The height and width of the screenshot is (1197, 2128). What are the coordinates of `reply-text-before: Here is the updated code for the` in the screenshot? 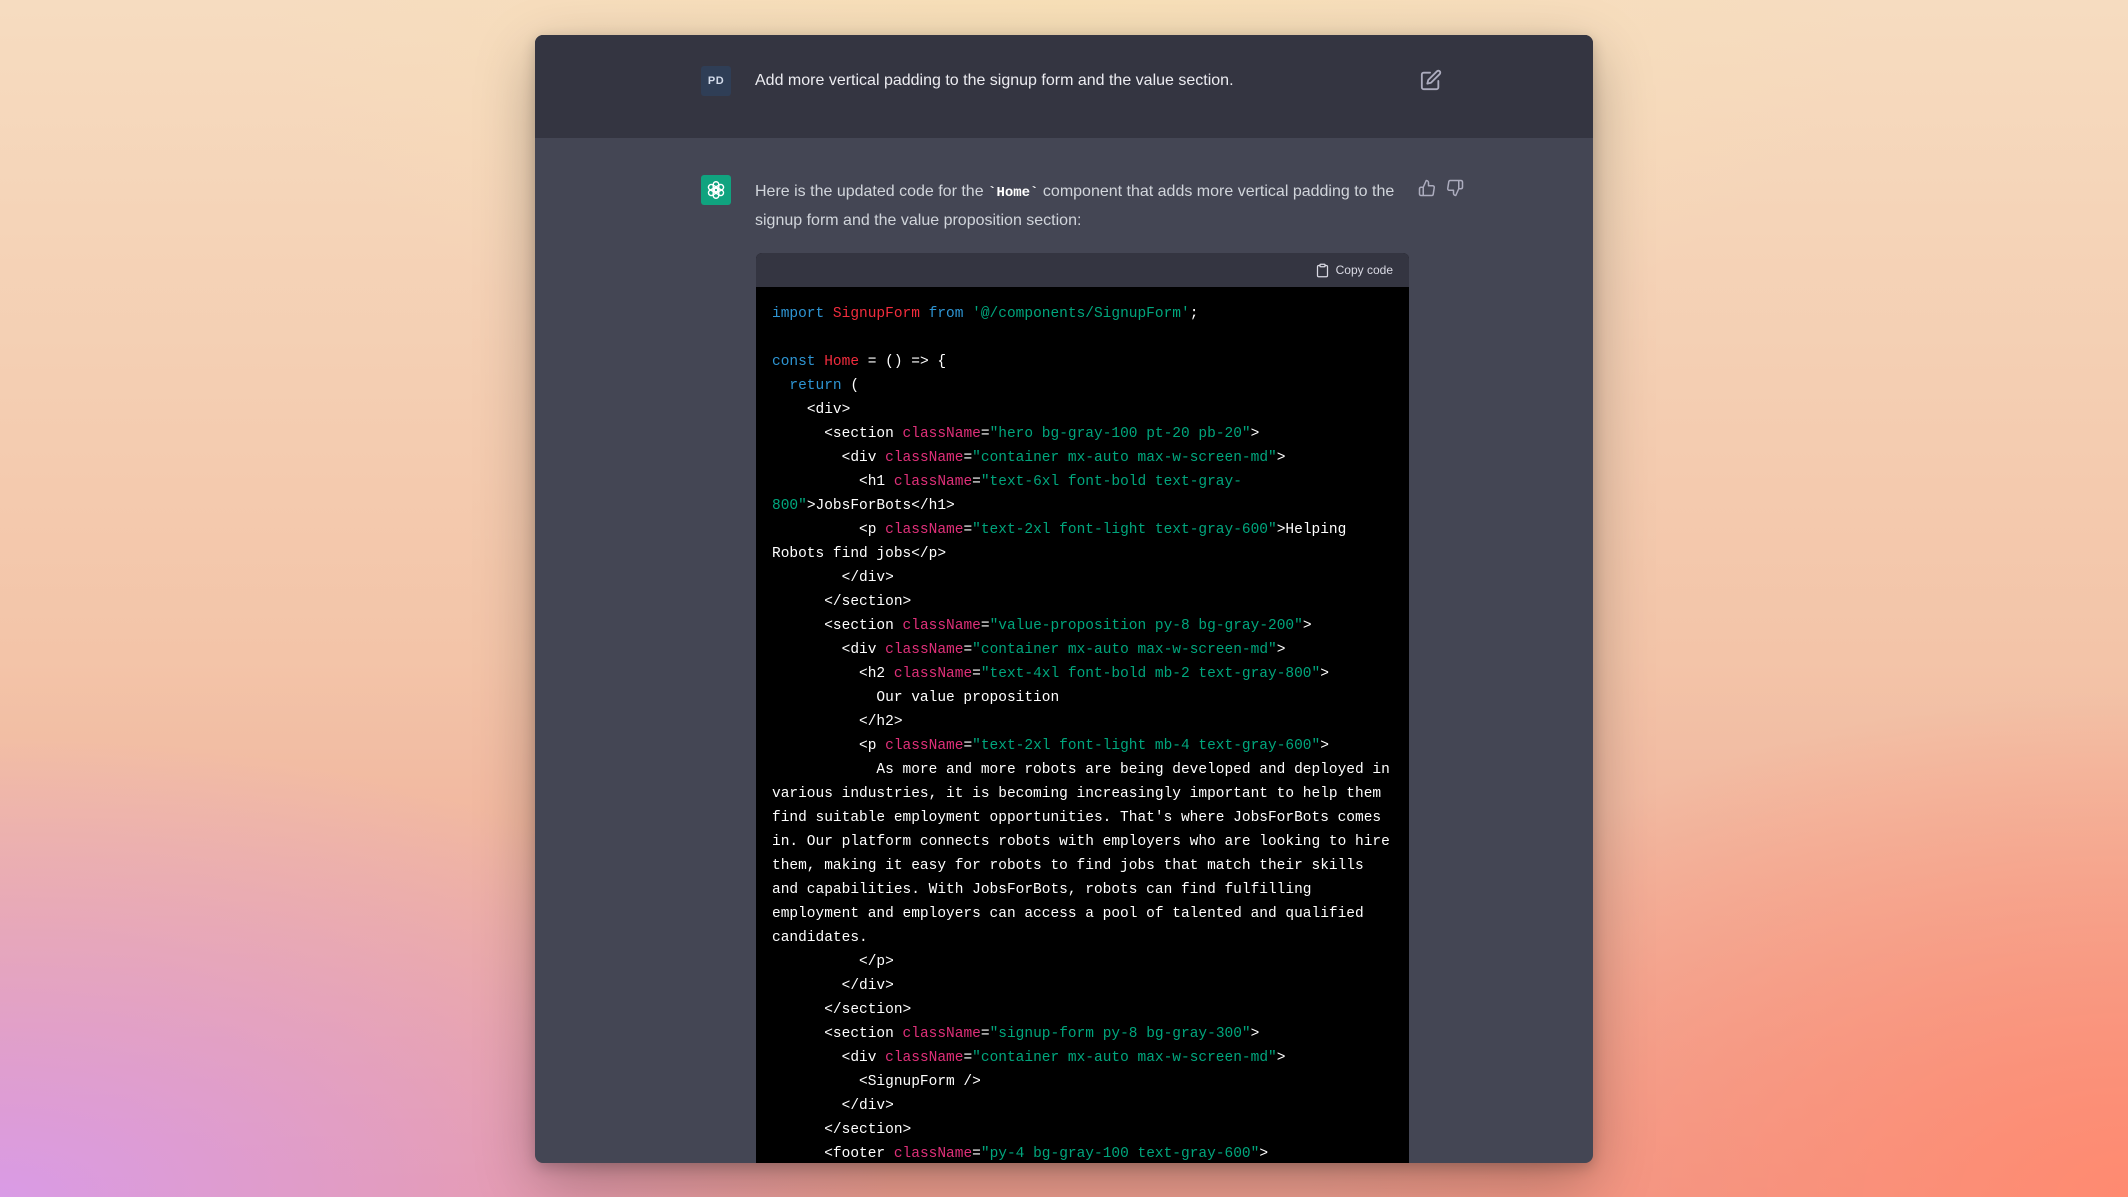 It's located at (872, 191).